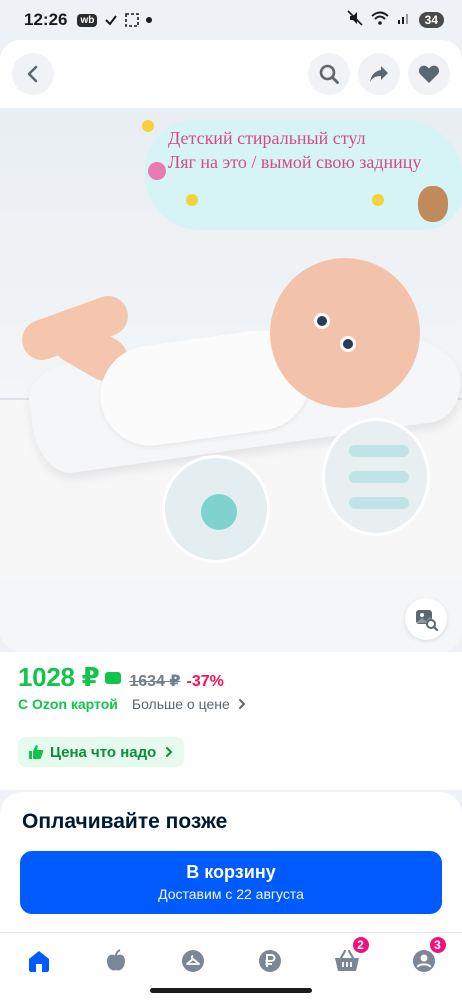  I want to click on nav-home, so click(39, 961).